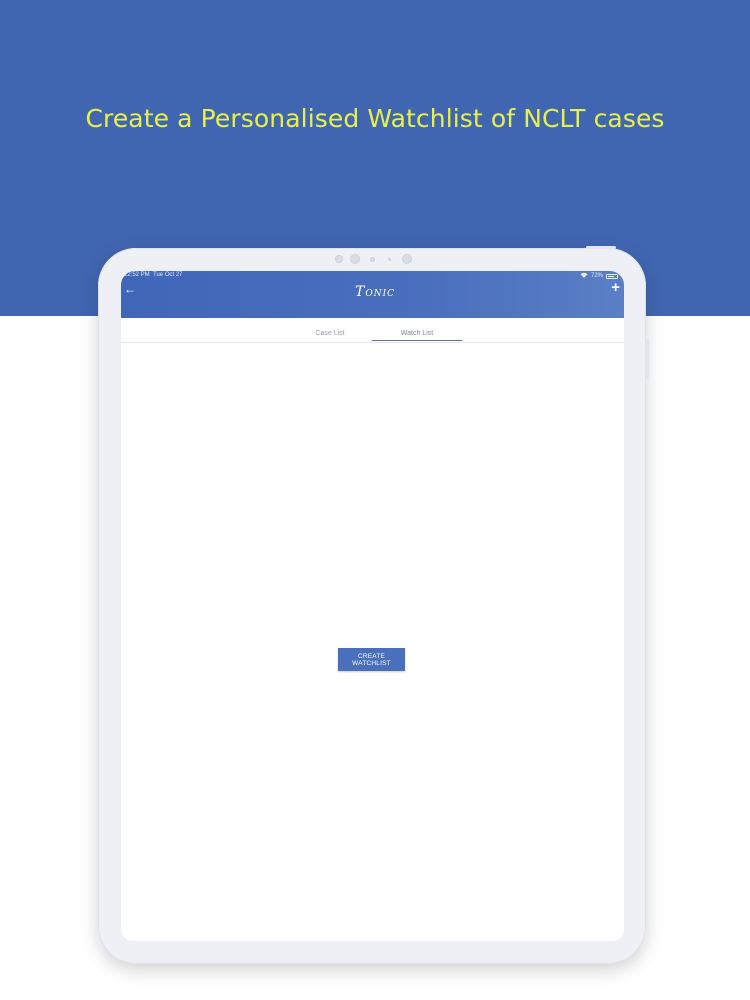  I want to click on status-time-date: 12:52 PM Tue Oct 27, so click(153, 275).